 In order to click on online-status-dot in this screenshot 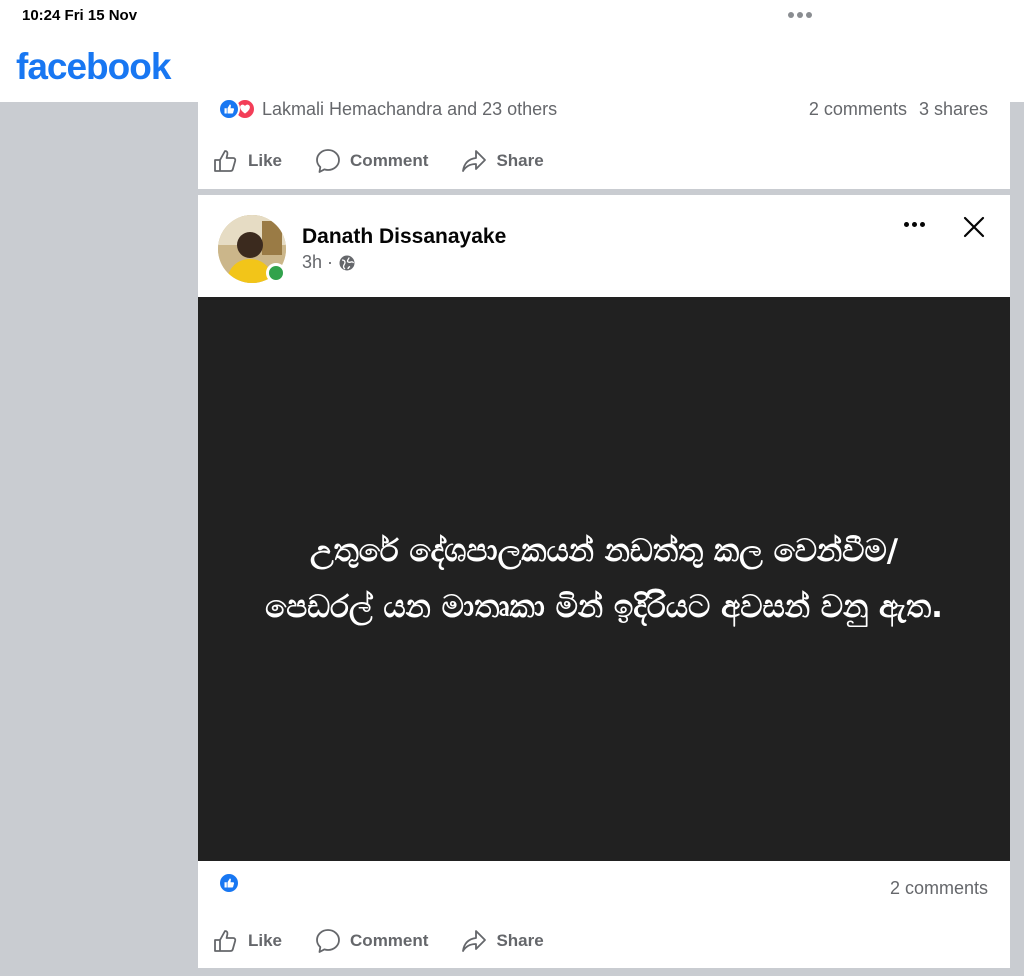, I will do `click(276, 273)`.